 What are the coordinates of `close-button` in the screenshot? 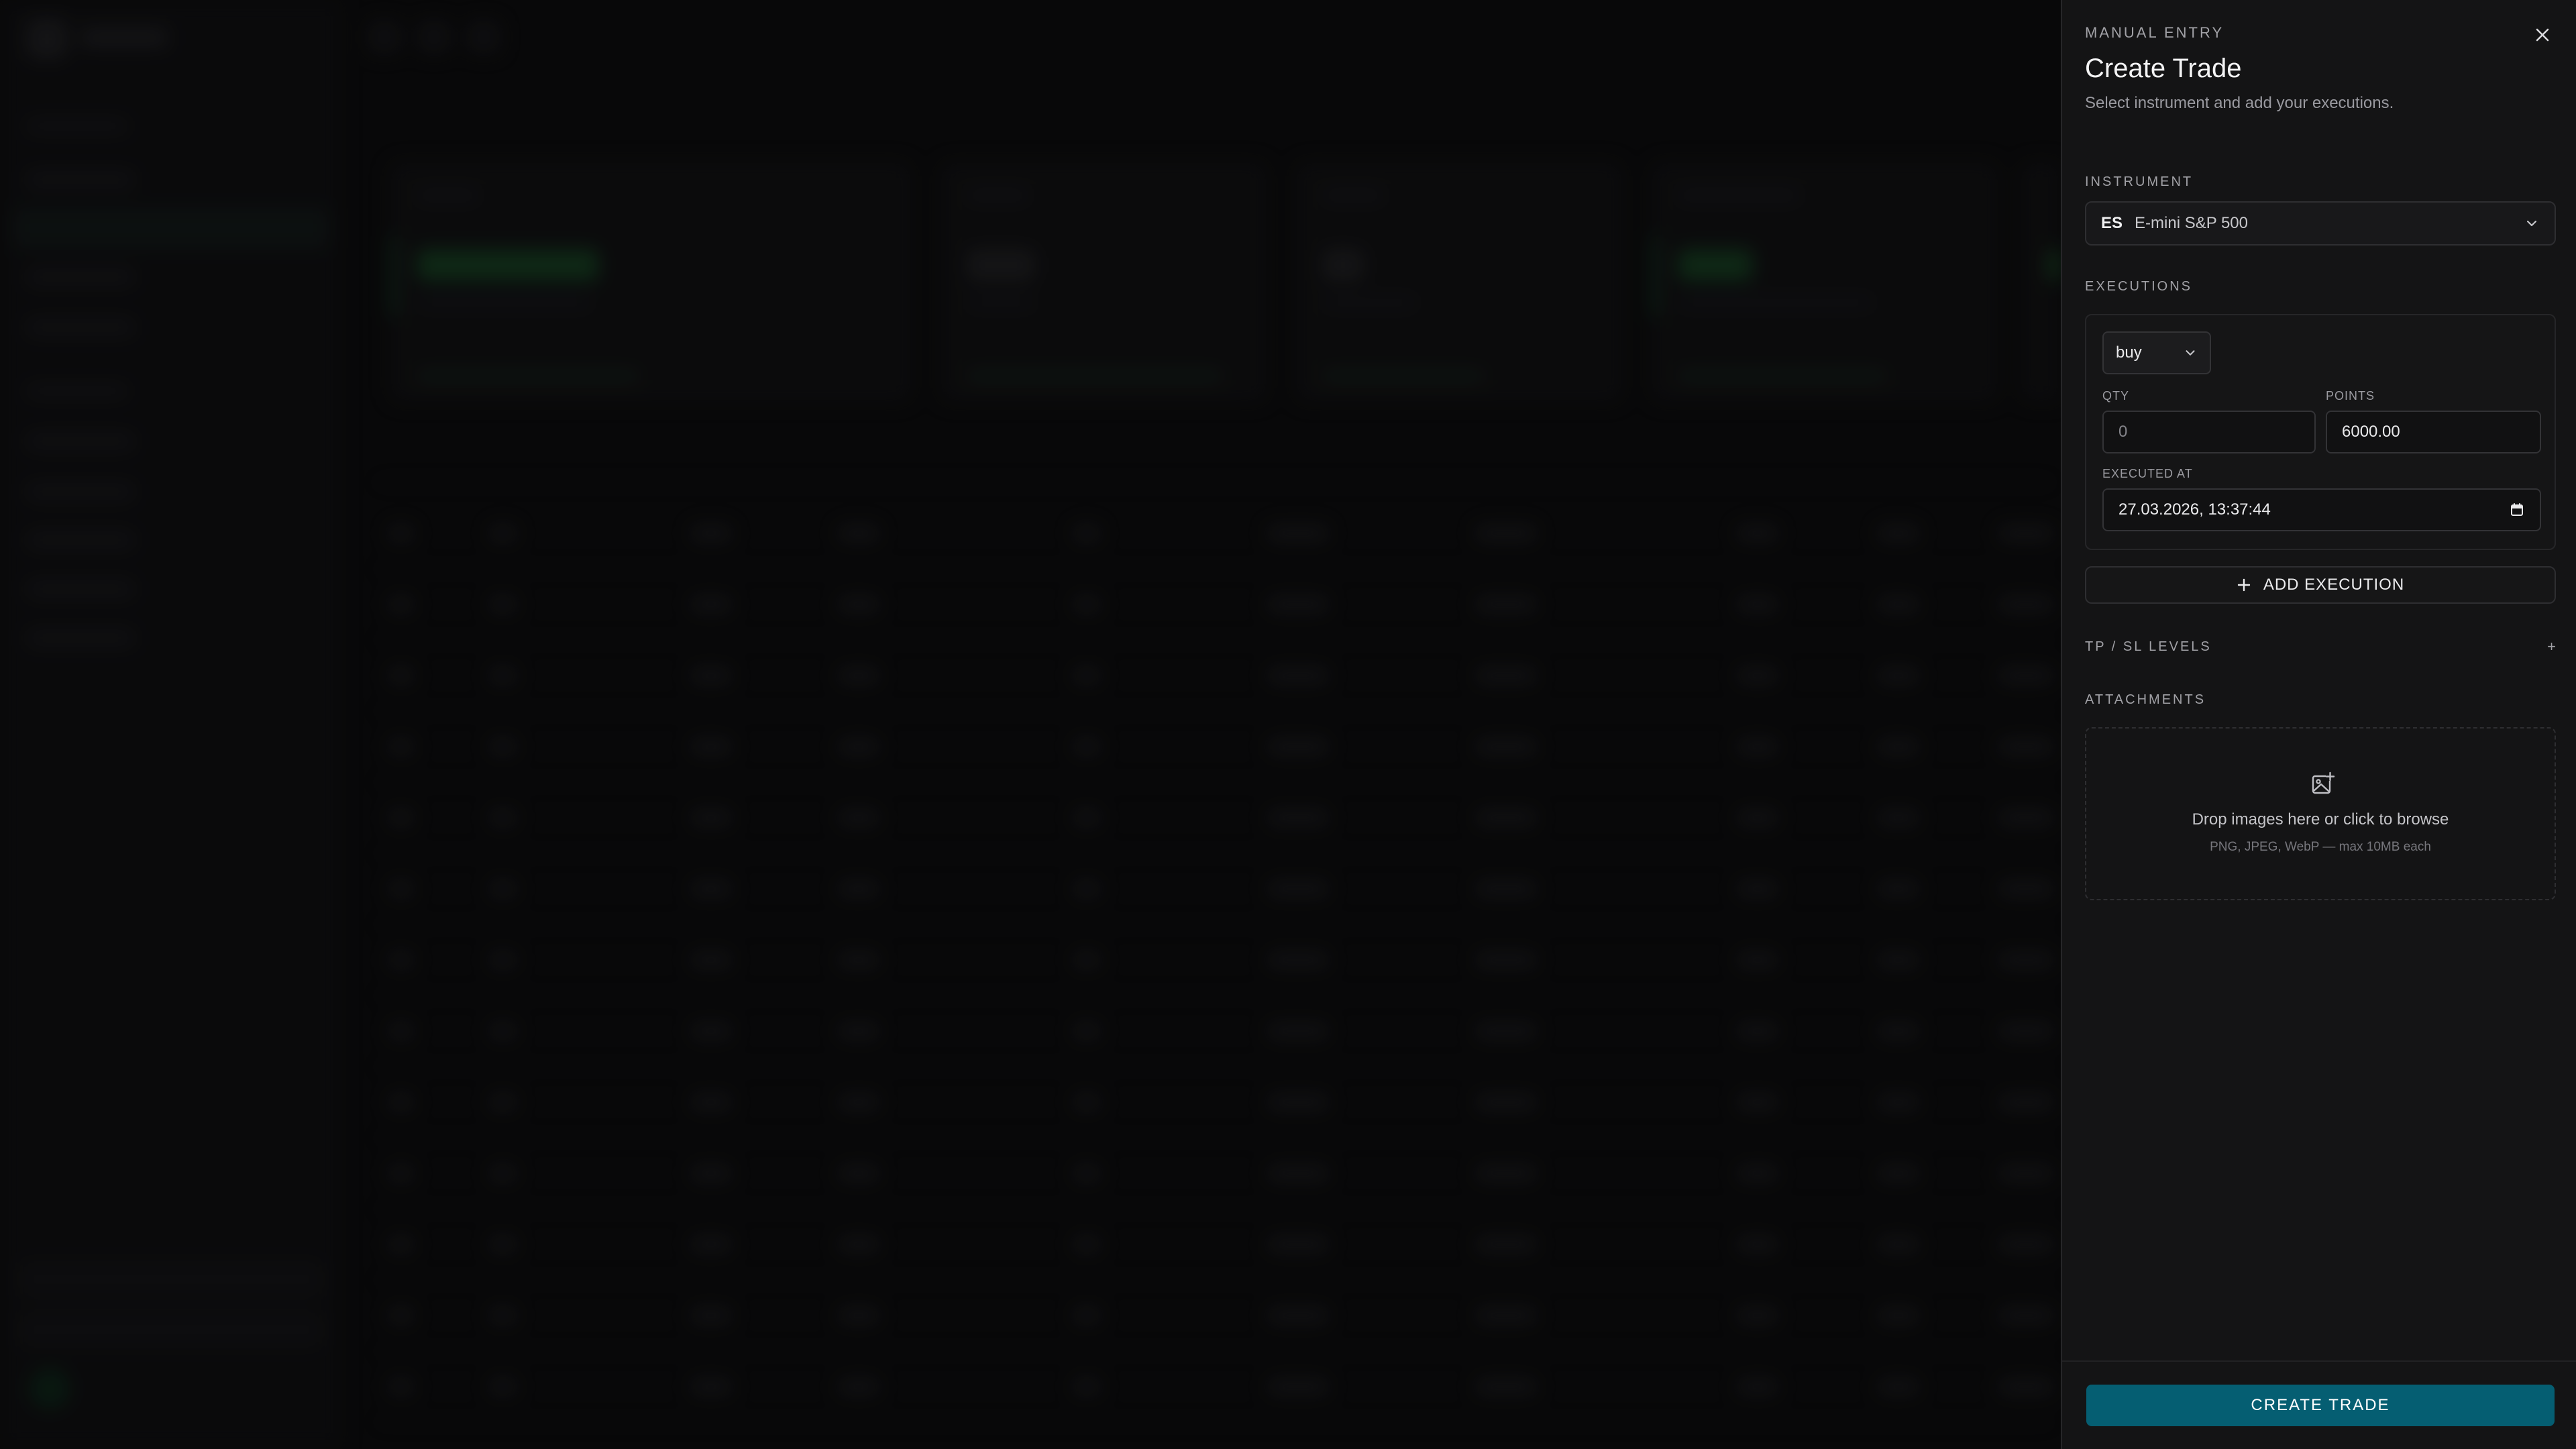 It's located at (2542, 34).